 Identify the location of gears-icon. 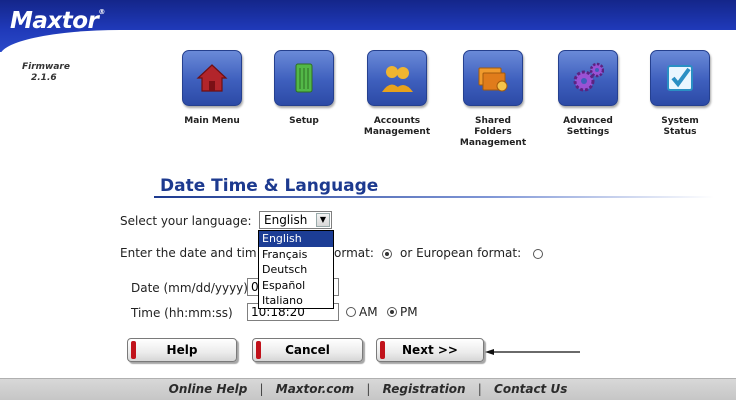
(588, 78).